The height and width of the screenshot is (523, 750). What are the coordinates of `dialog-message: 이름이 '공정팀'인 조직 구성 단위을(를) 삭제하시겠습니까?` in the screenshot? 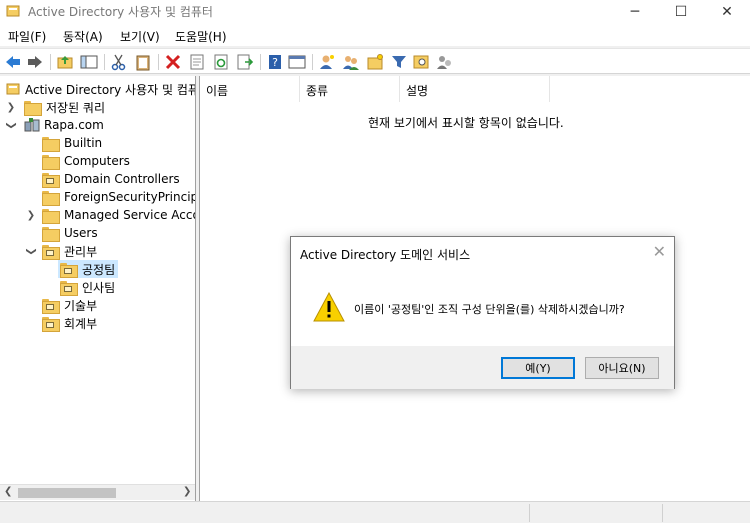 It's located at (489, 309).